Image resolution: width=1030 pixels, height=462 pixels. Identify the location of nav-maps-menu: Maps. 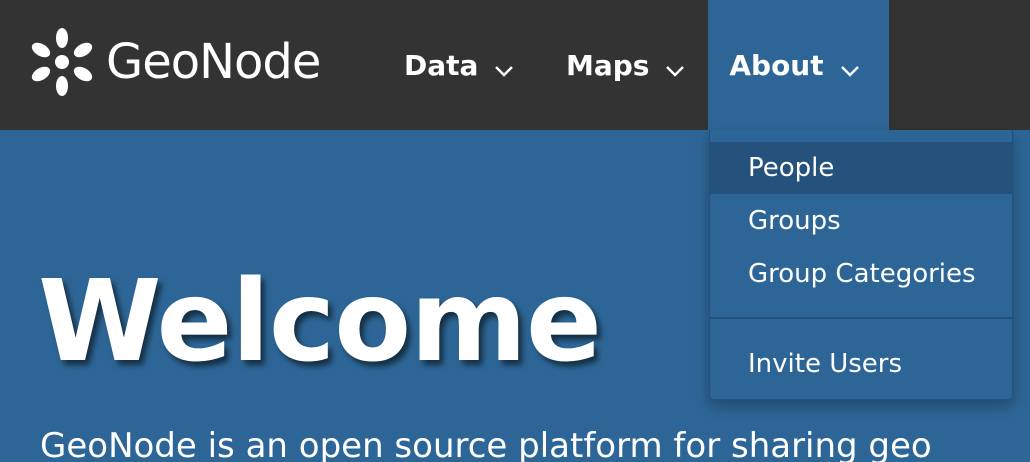
(625, 65).